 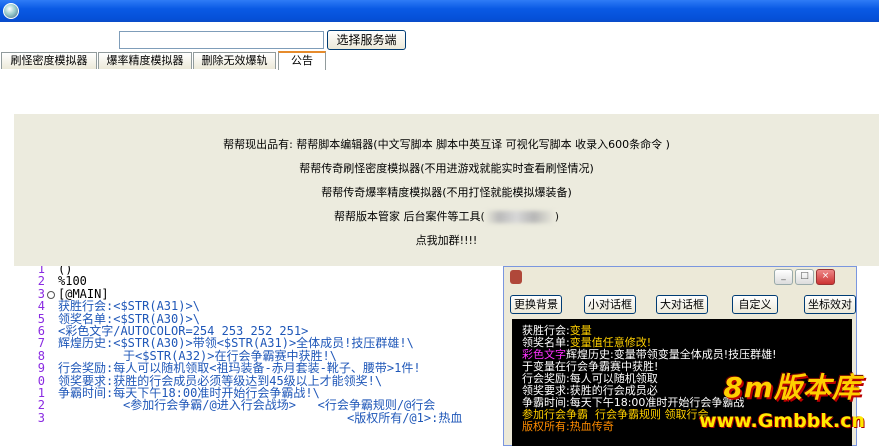 What do you see at coordinates (830, 304) in the screenshot?
I see `calibrate-coords-button: 坐标效对` at bounding box center [830, 304].